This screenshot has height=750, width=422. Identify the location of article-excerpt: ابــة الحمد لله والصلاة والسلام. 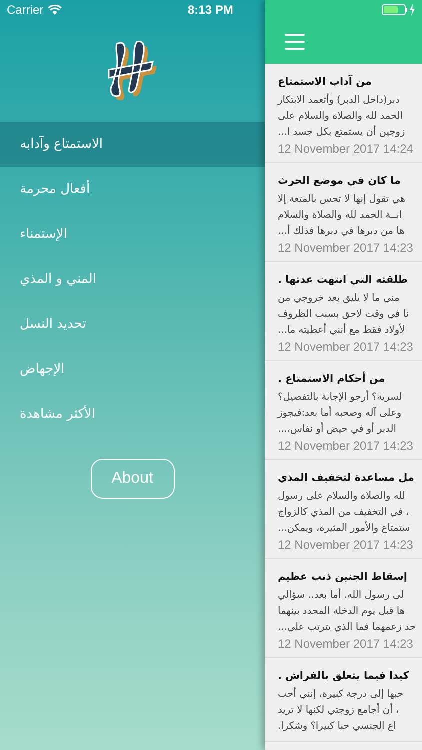
(340, 216).